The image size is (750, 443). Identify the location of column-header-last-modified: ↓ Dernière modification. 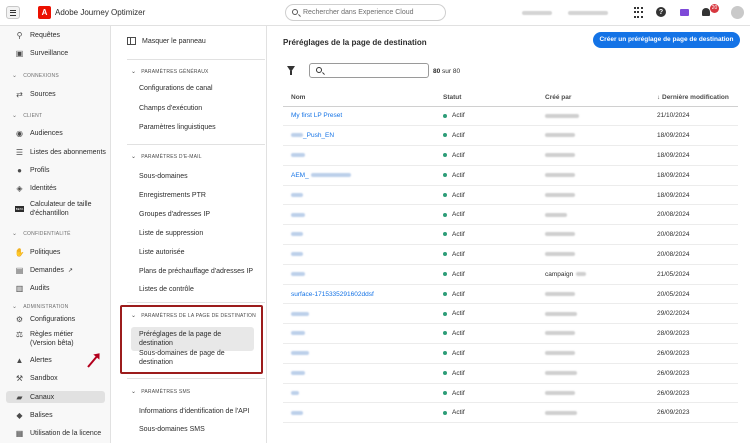
(693, 98).